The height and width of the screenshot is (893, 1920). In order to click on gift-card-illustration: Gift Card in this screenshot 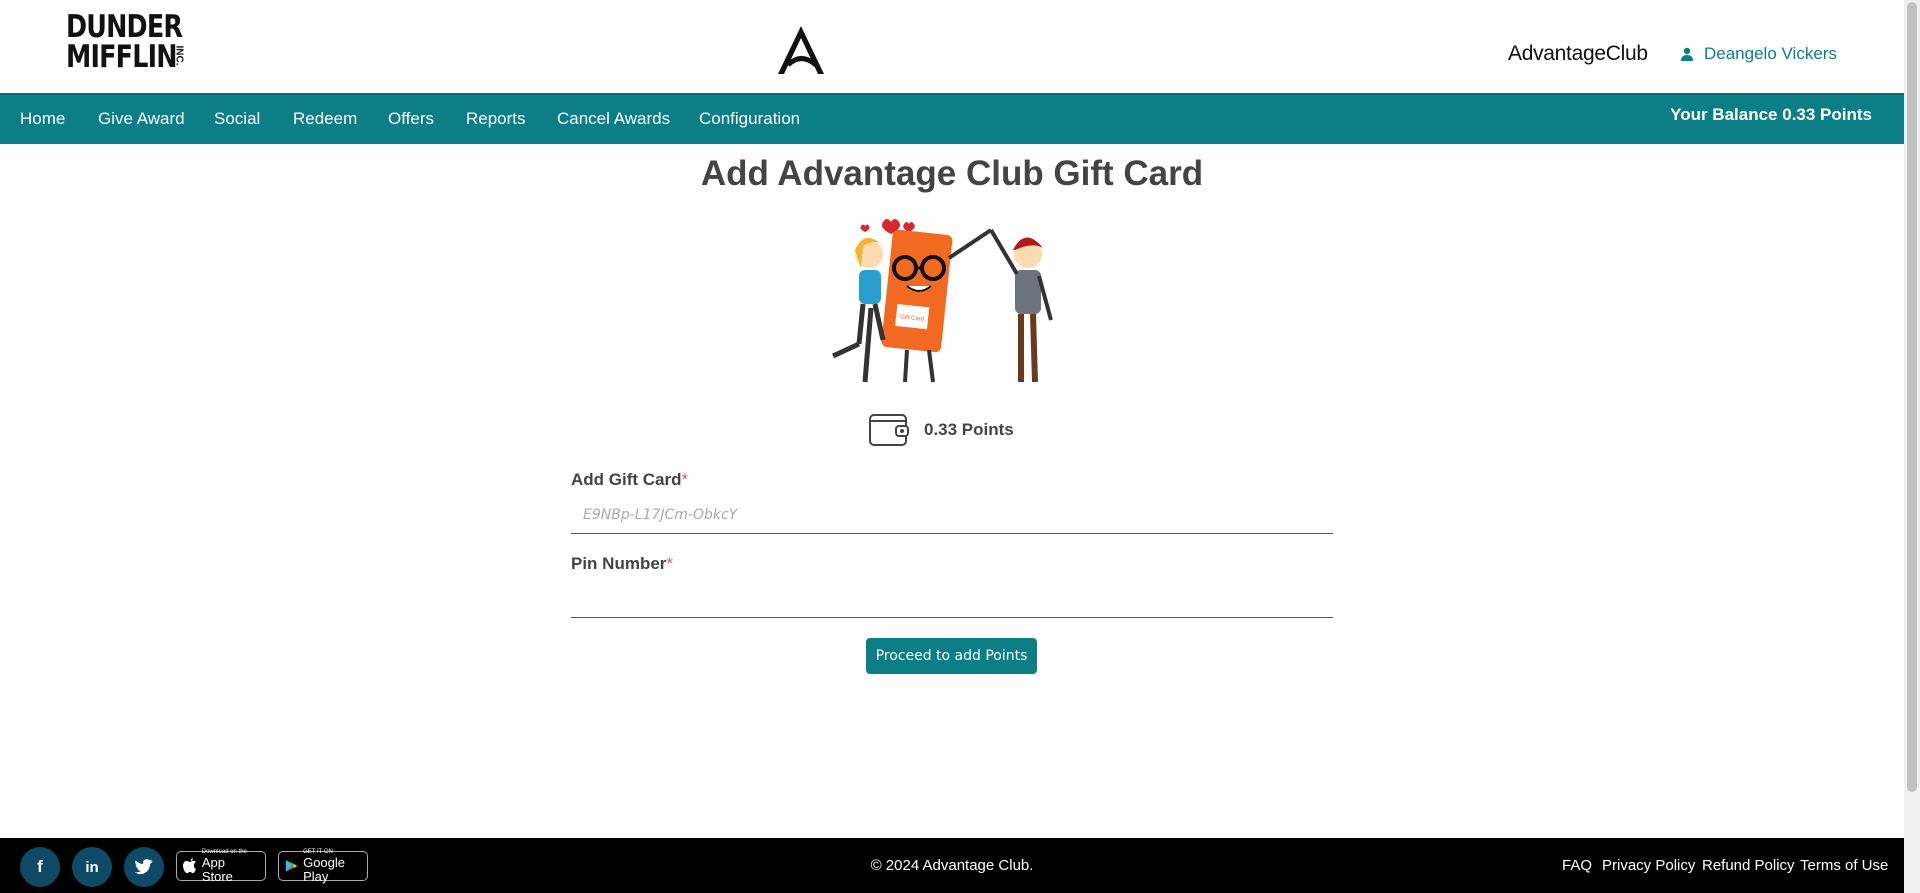, I will do `click(942, 301)`.